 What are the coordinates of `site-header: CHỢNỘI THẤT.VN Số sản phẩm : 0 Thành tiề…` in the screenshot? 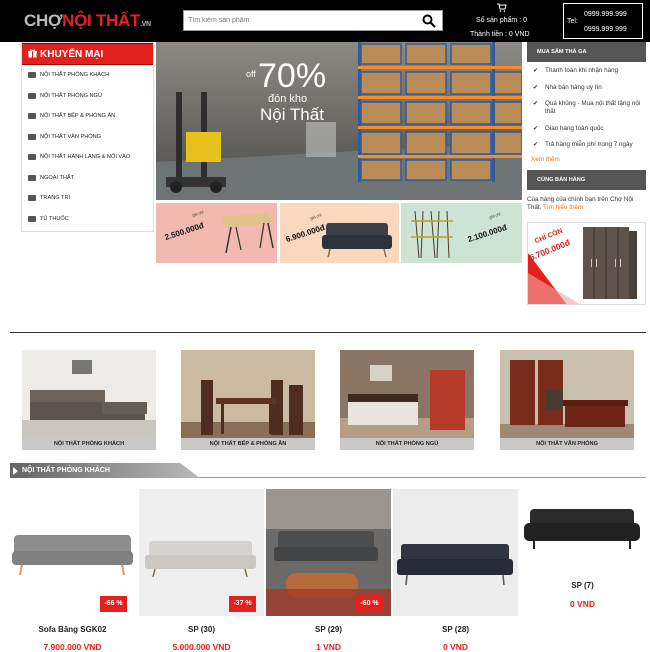 It's located at (325, 21).